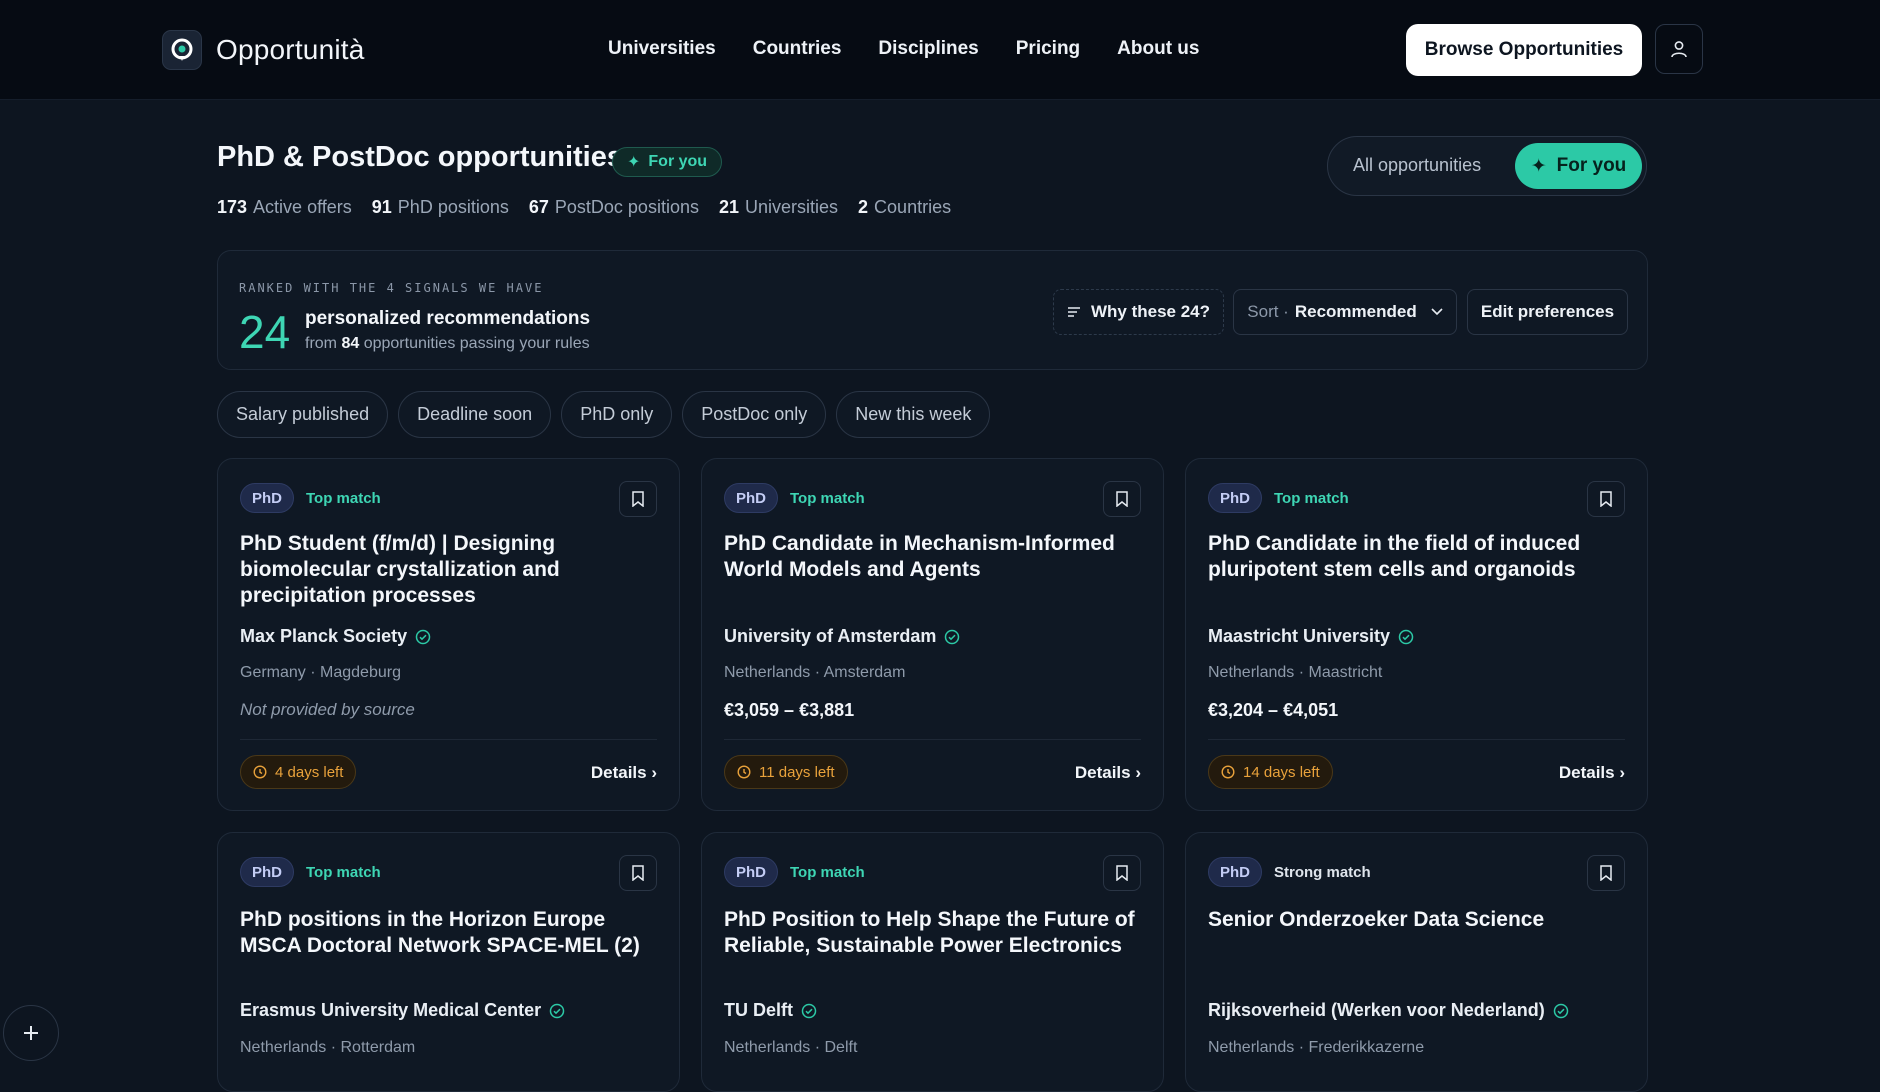  I want to click on card-location: Netherlands · Delft, so click(791, 1047).